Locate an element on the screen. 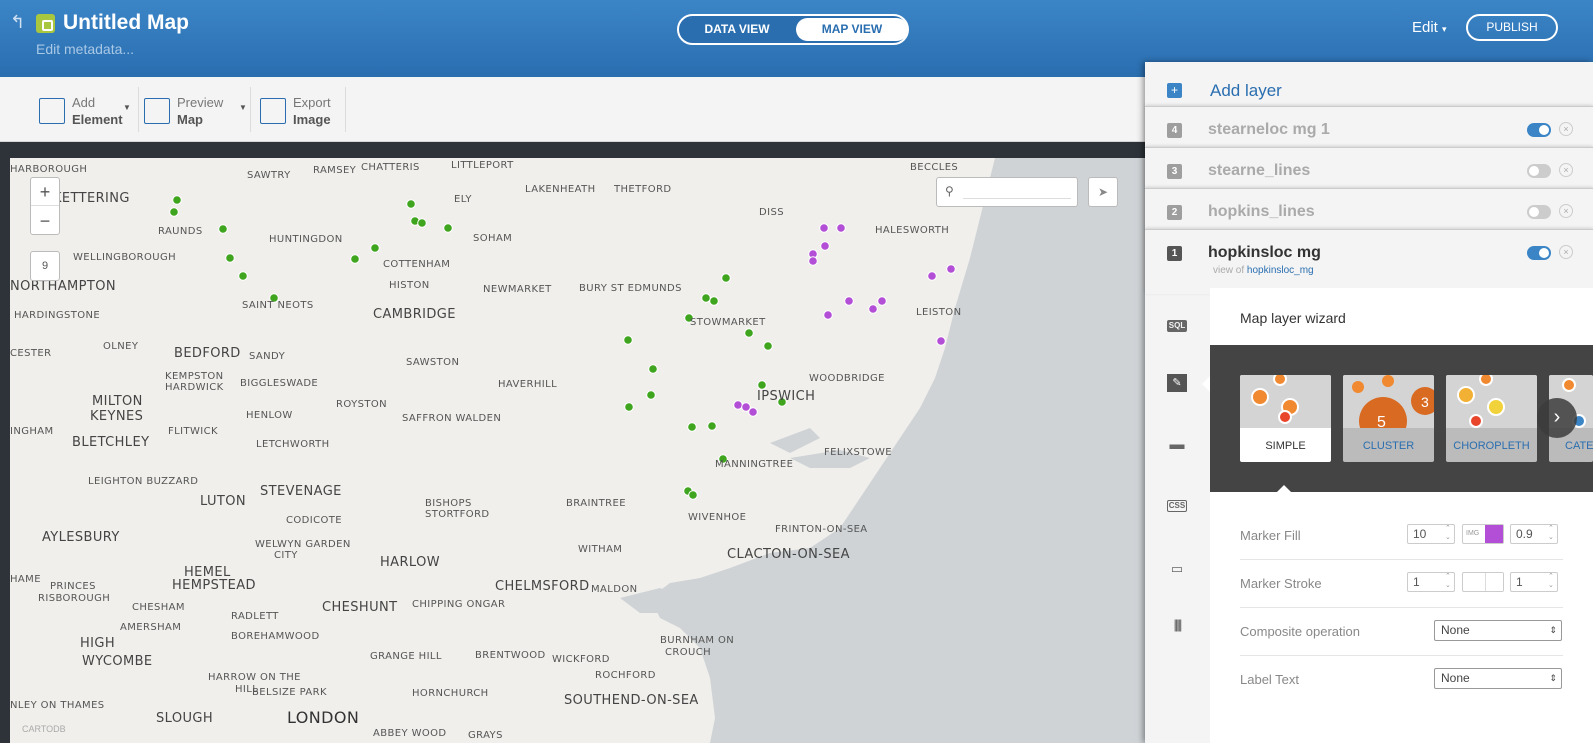 This screenshot has height=743, width=1593. publish-button: PUBLISH is located at coordinates (1512, 27).